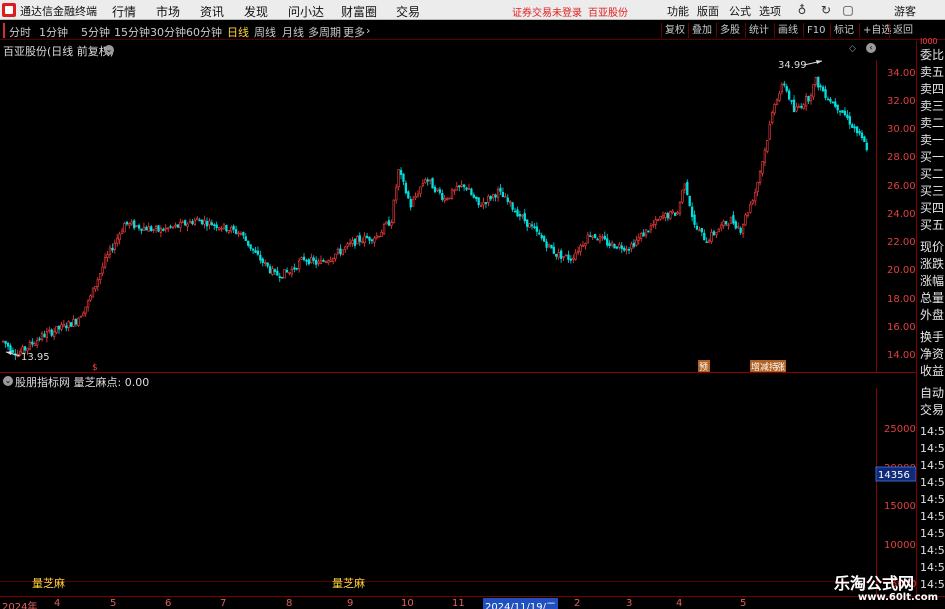  Describe the element at coordinates (932, 106) in the screenshot. I see `quote-label: 卖三` at that location.